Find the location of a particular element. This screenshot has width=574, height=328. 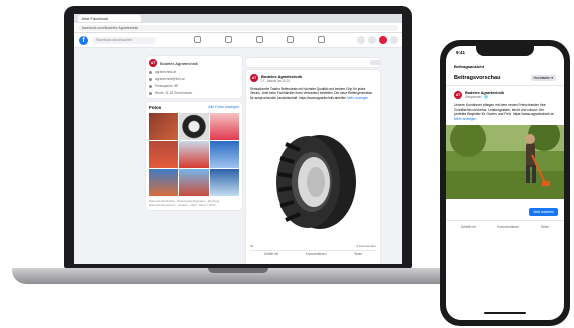

all-photos-link: Alle Fotos anzeigen is located at coordinates (223, 107).